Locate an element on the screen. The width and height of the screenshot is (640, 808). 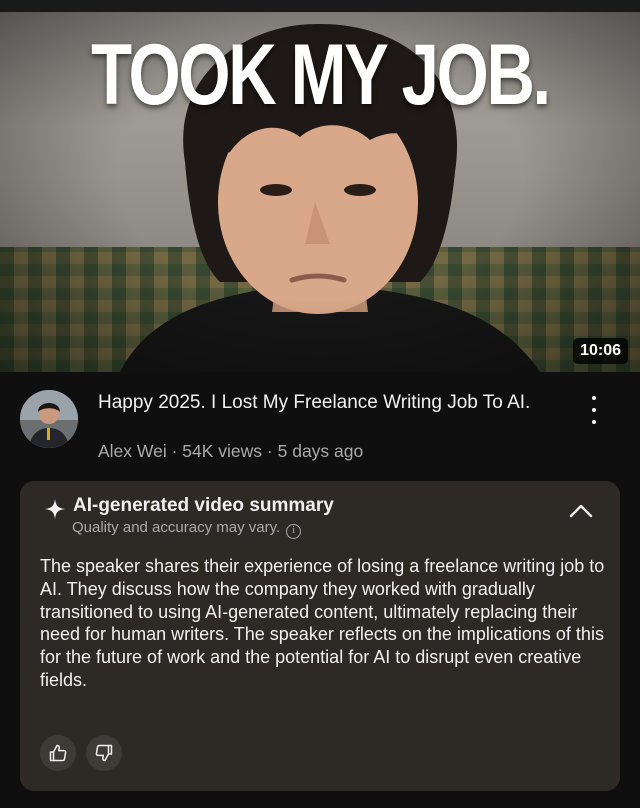
avatar-image is located at coordinates (49, 419).